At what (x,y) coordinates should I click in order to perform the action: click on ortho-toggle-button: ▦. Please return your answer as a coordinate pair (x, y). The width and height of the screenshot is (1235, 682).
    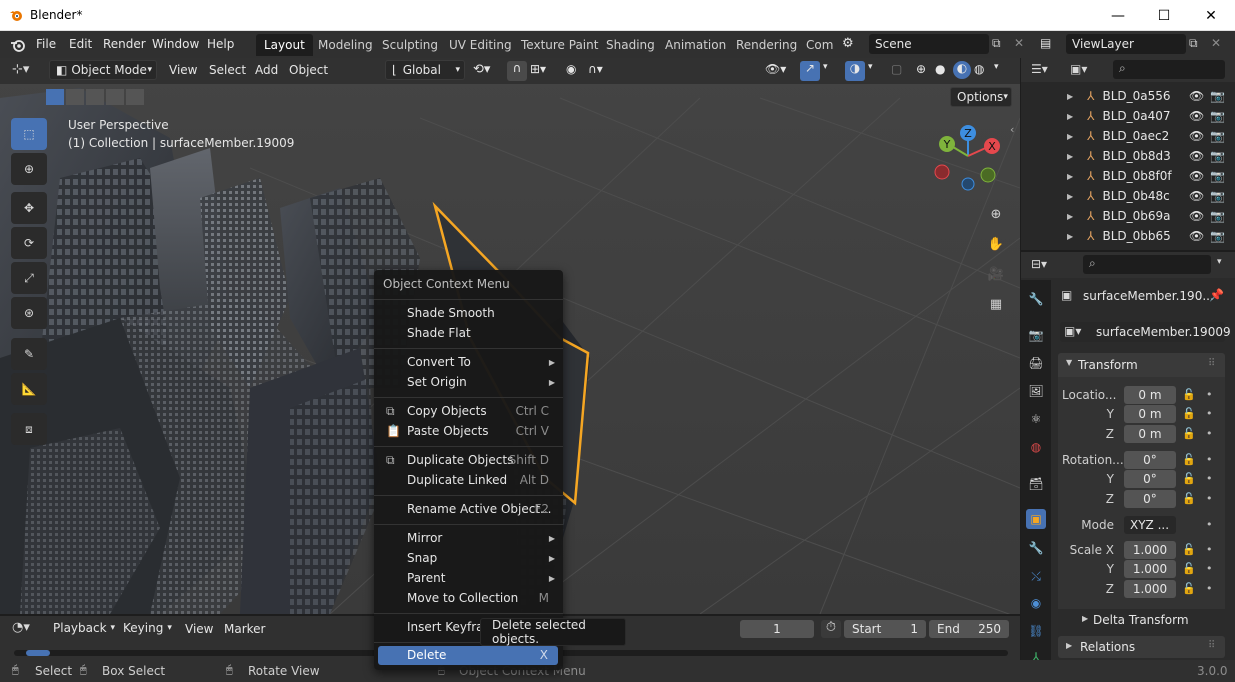
    Looking at the image, I should click on (996, 304).